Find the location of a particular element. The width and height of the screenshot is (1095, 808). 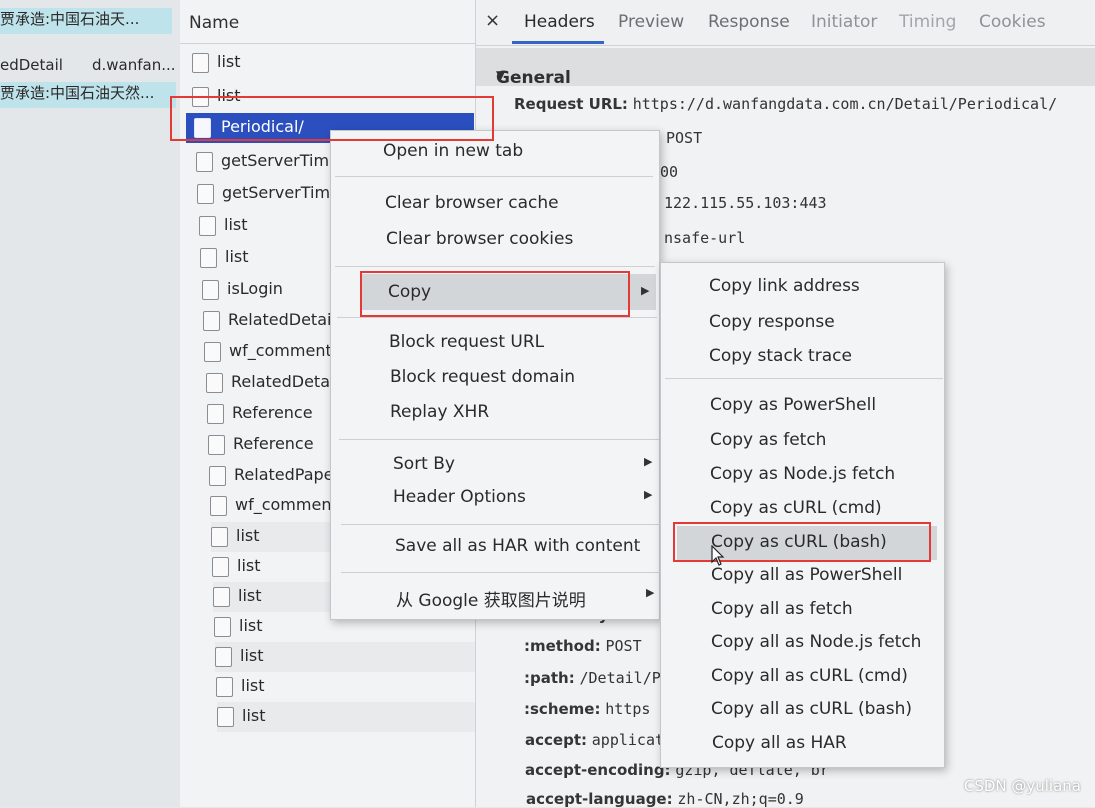

menu-item-copy-link-address: Copy link address is located at coordinates (784, 286).